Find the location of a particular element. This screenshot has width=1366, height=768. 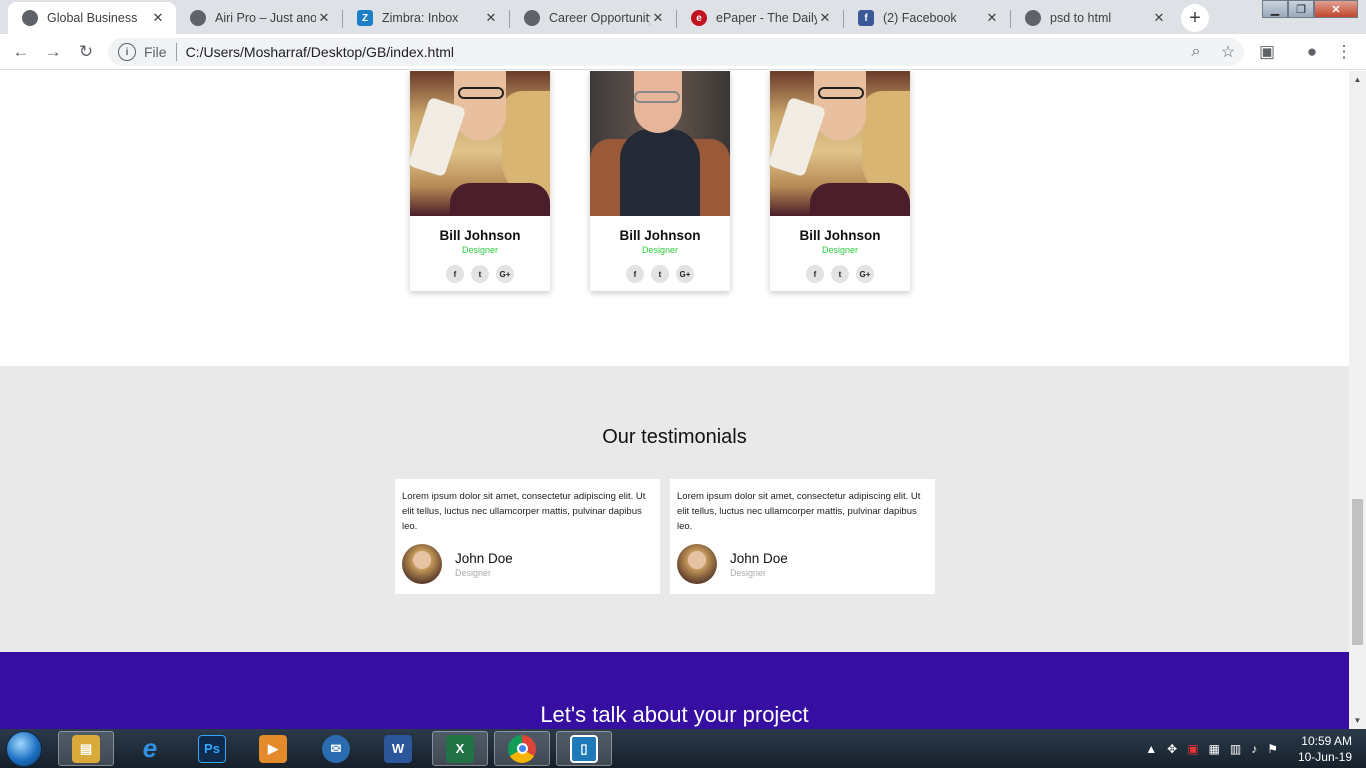

dropbox-icon: ✥ is located at coordinates (1172, 749).